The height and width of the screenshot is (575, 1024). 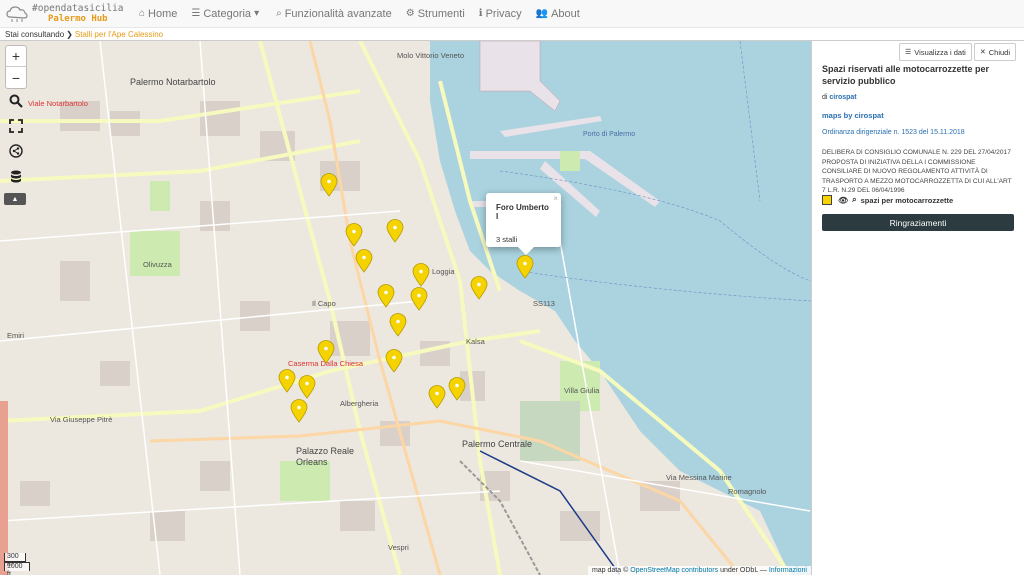 I want to click on share-button, so click(x=16, y=151).